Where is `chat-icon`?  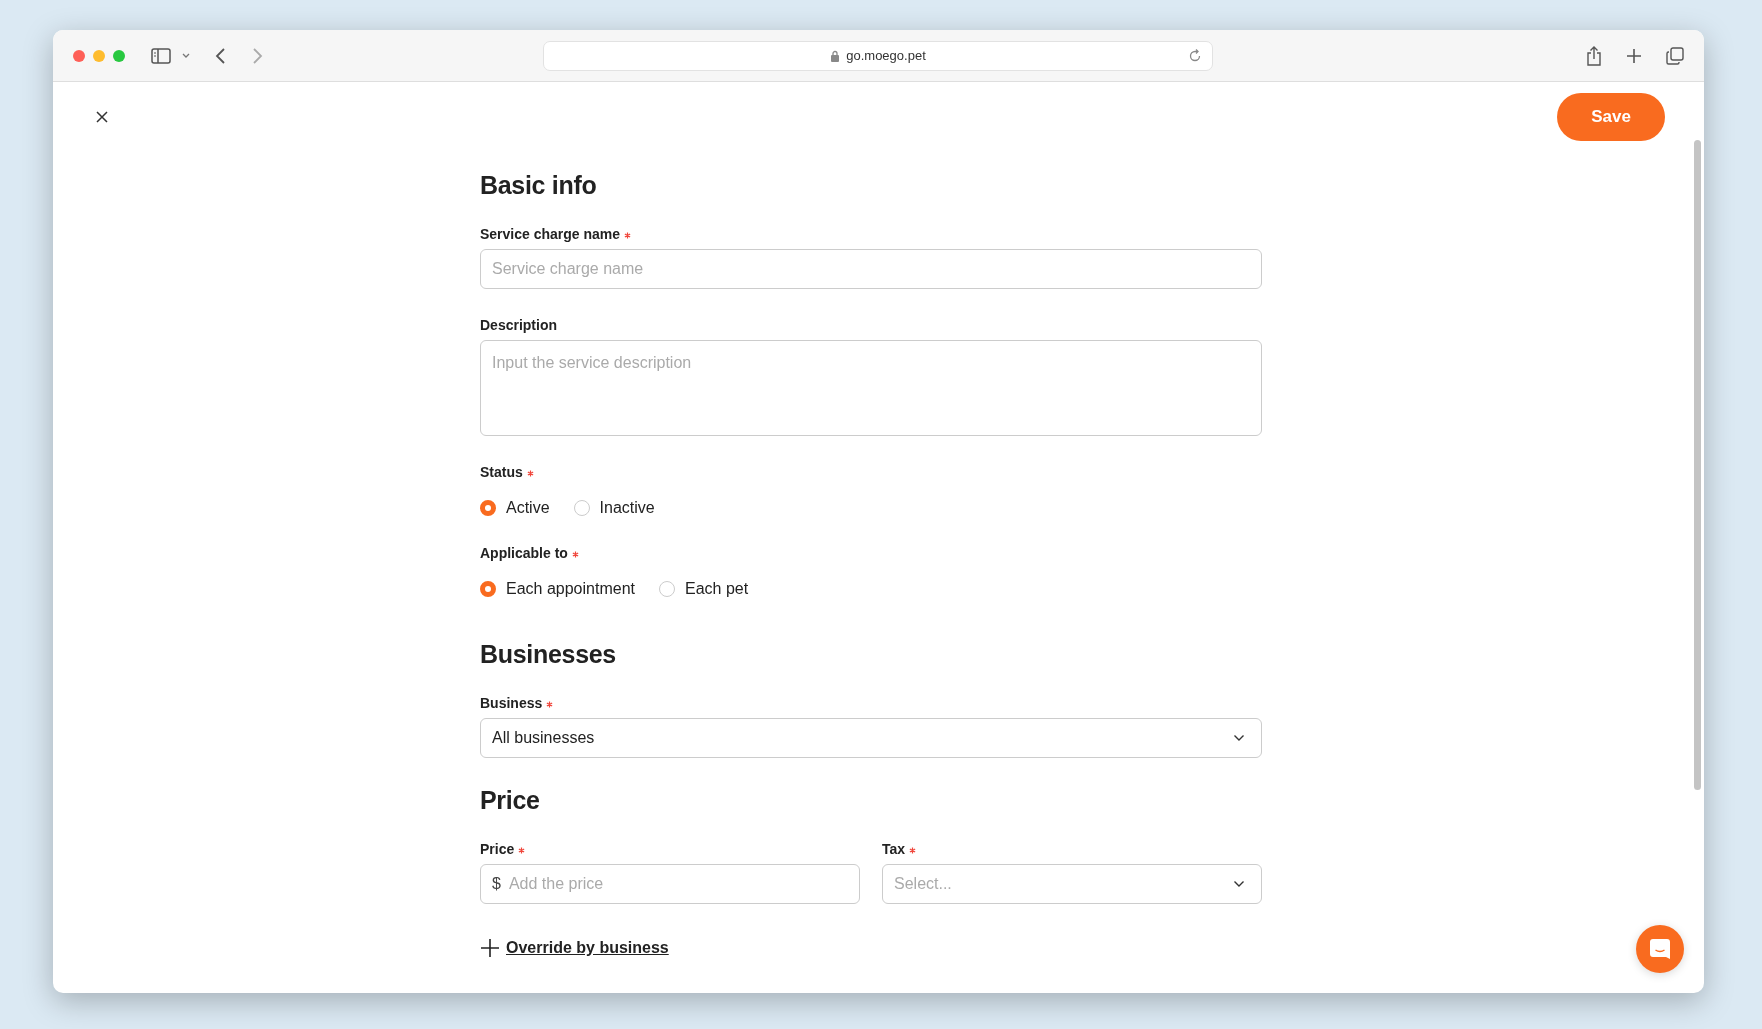 chat-icon is located at coordinates (1660, 949).